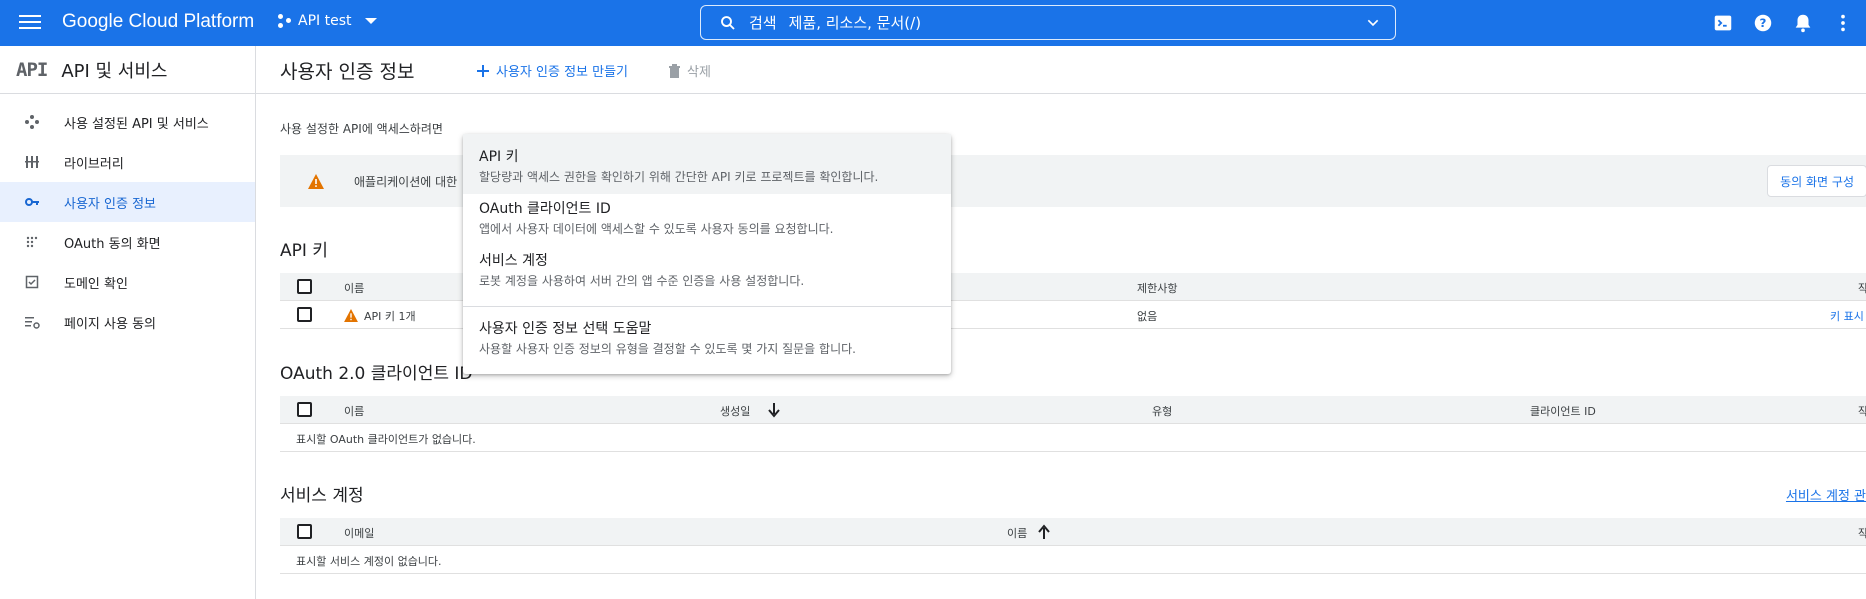 The height and width of the screenshot is (599, 1866). I want to click on sidenav-title: API 및 서비스, so click(114, 71).